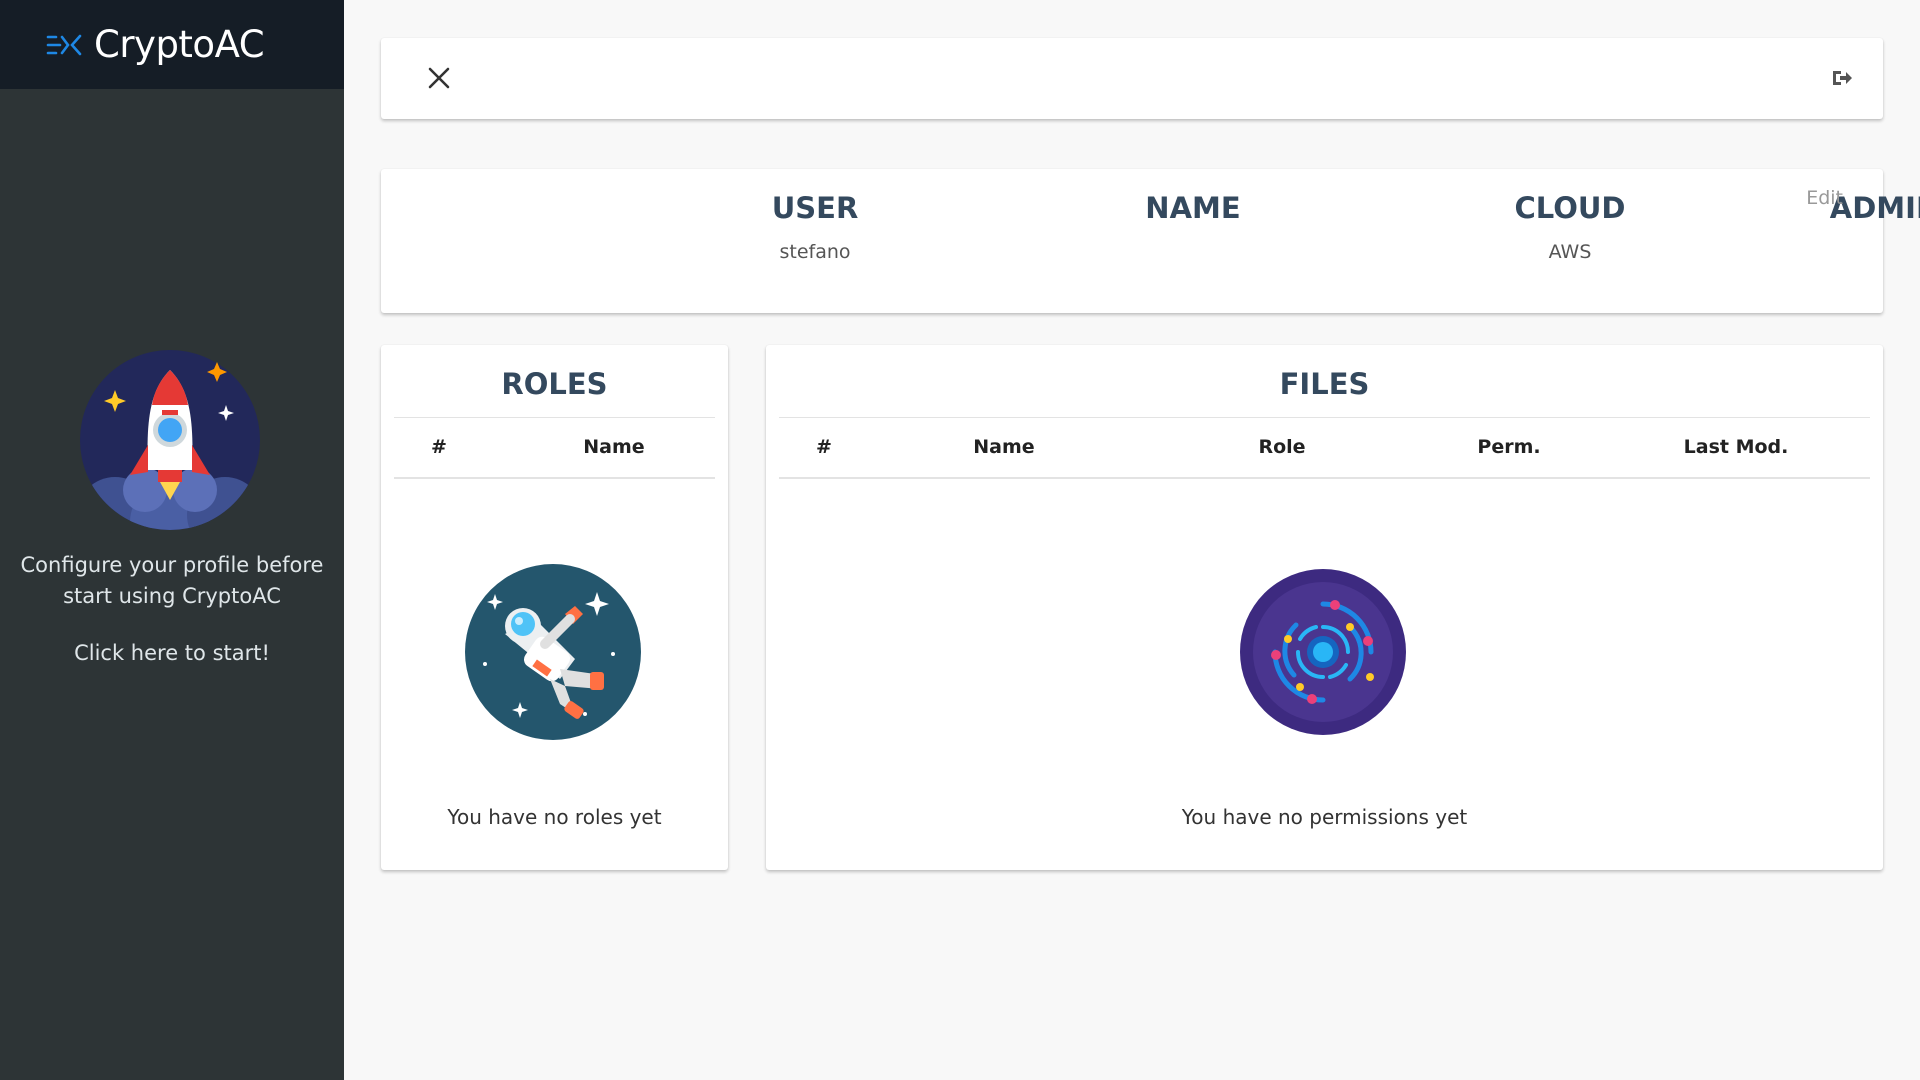 This screenshot has width=1920, height=1080. What do you see at coordinates (554, 817) in the screenshot?
I see `roles-empty-message: You have no roles yet` at bounding box center [554, 817].